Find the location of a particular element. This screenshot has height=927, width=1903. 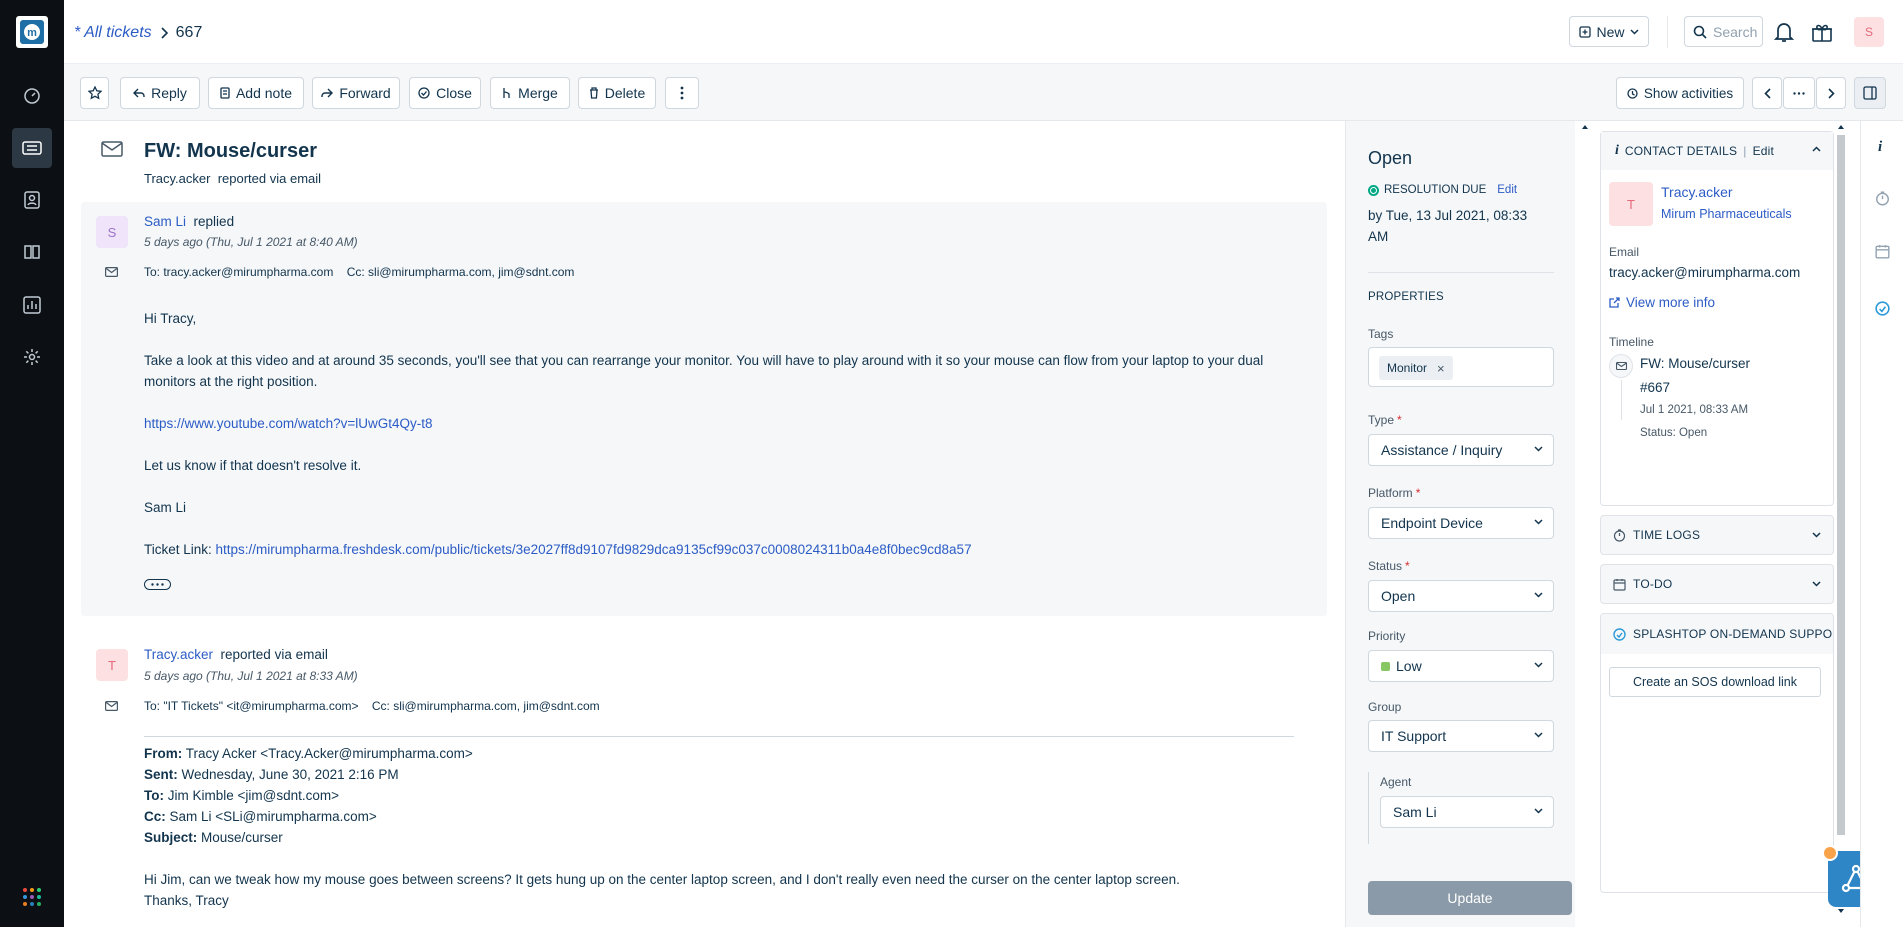

timeline-label: Timeline is located at coordinates (1631, 342).